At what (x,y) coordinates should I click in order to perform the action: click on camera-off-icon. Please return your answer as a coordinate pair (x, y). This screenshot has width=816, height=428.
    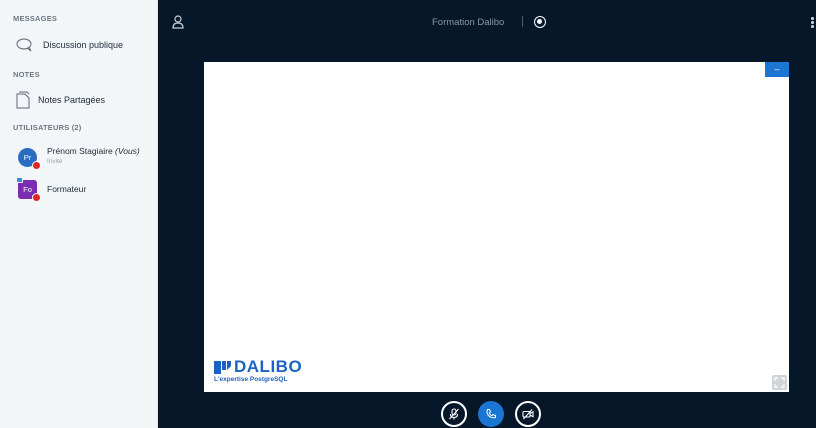
    Looking at the image, I should click on (528, 414).